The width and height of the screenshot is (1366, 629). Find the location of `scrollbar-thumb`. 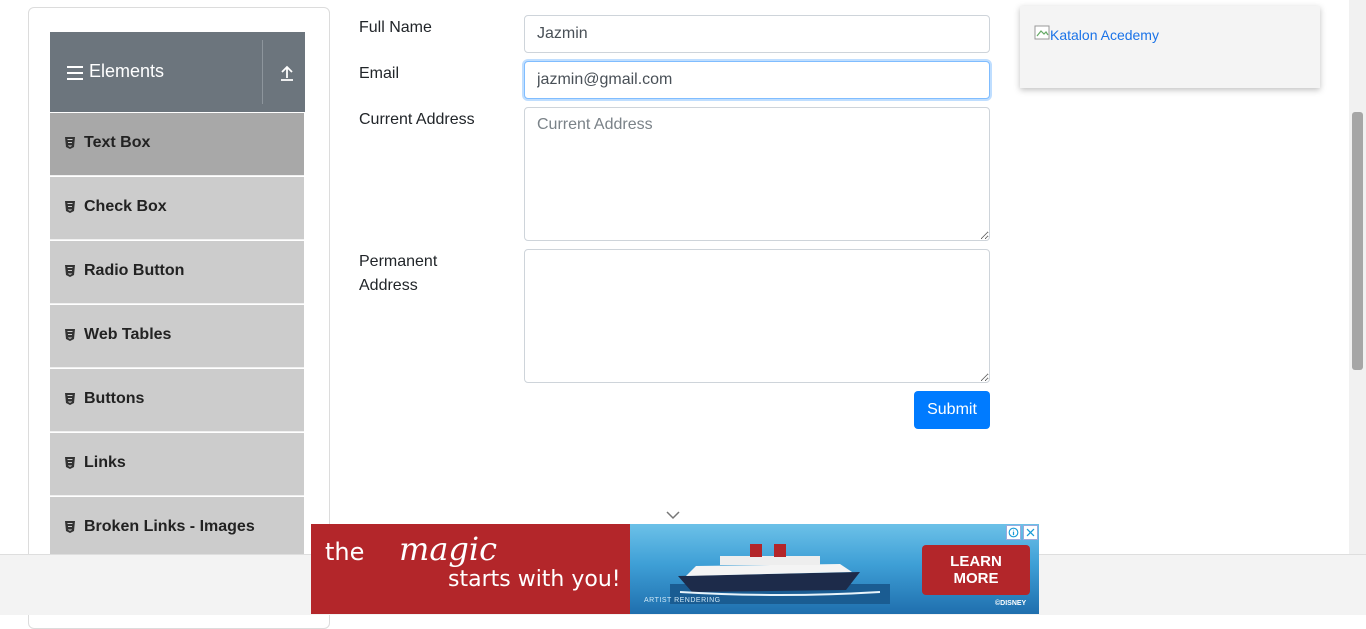

scrollbar-thumb is located at coordinates (1357, 241).